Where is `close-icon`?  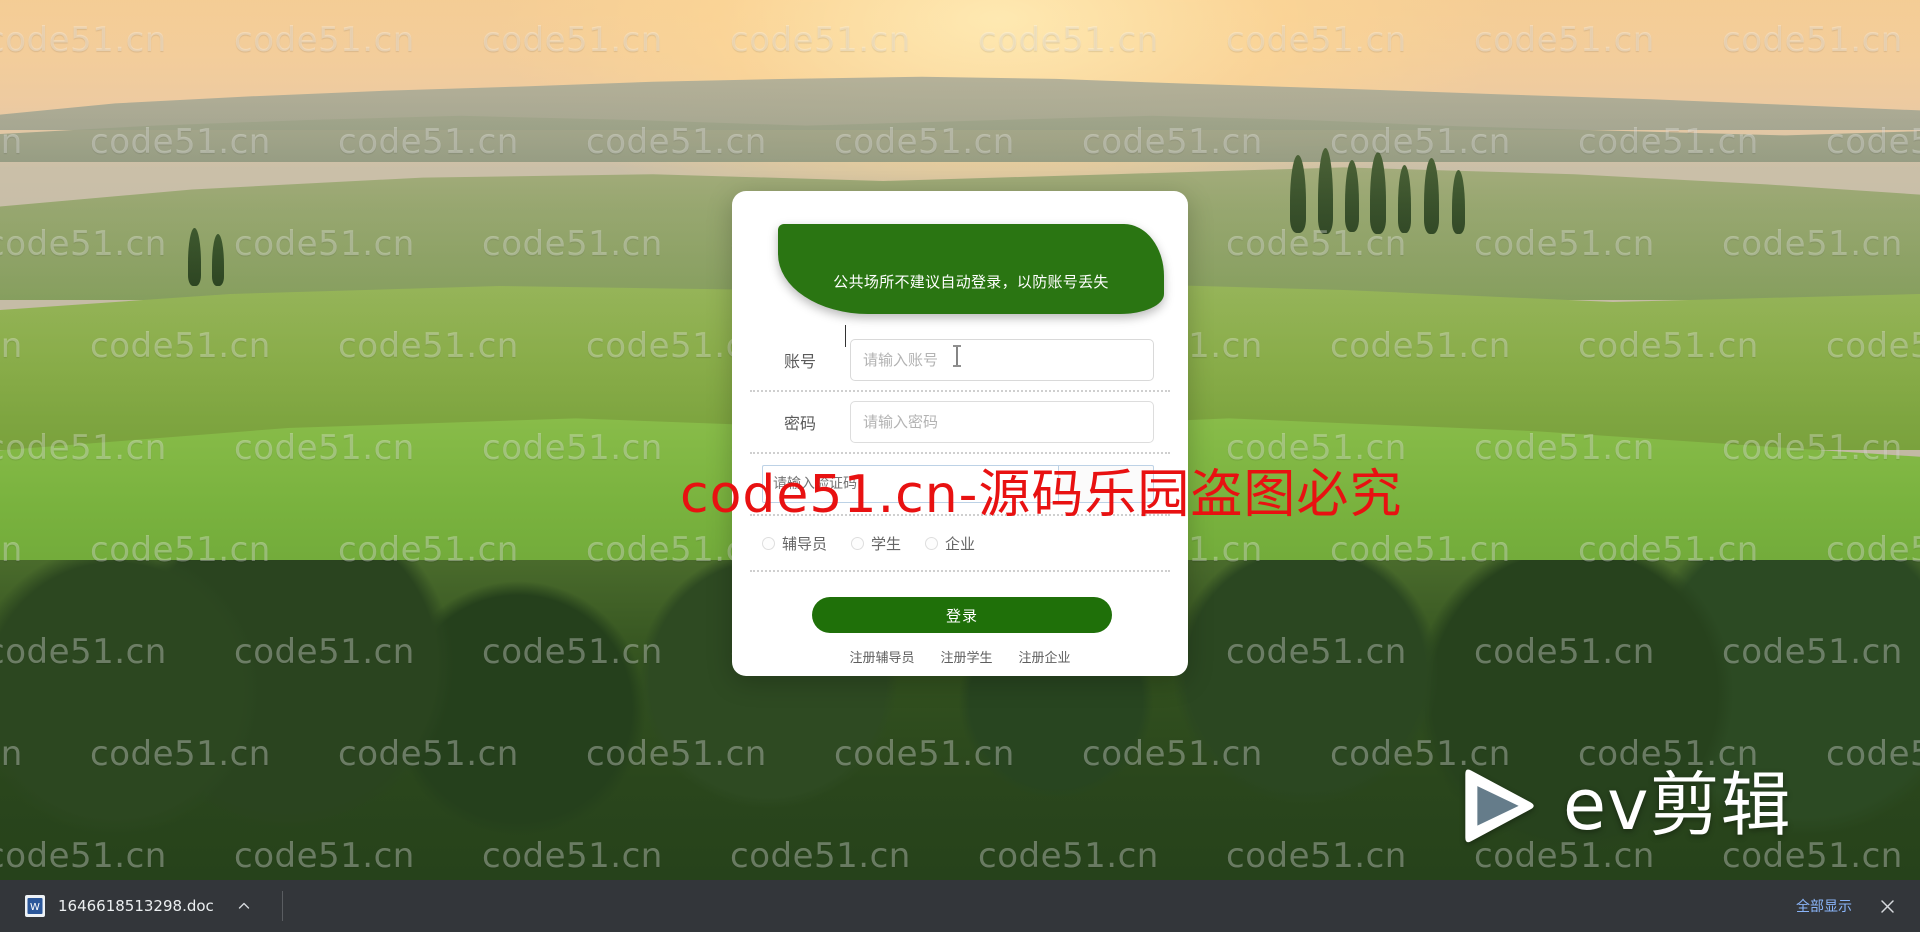
close-icon is located at coordinates (1887, 906).